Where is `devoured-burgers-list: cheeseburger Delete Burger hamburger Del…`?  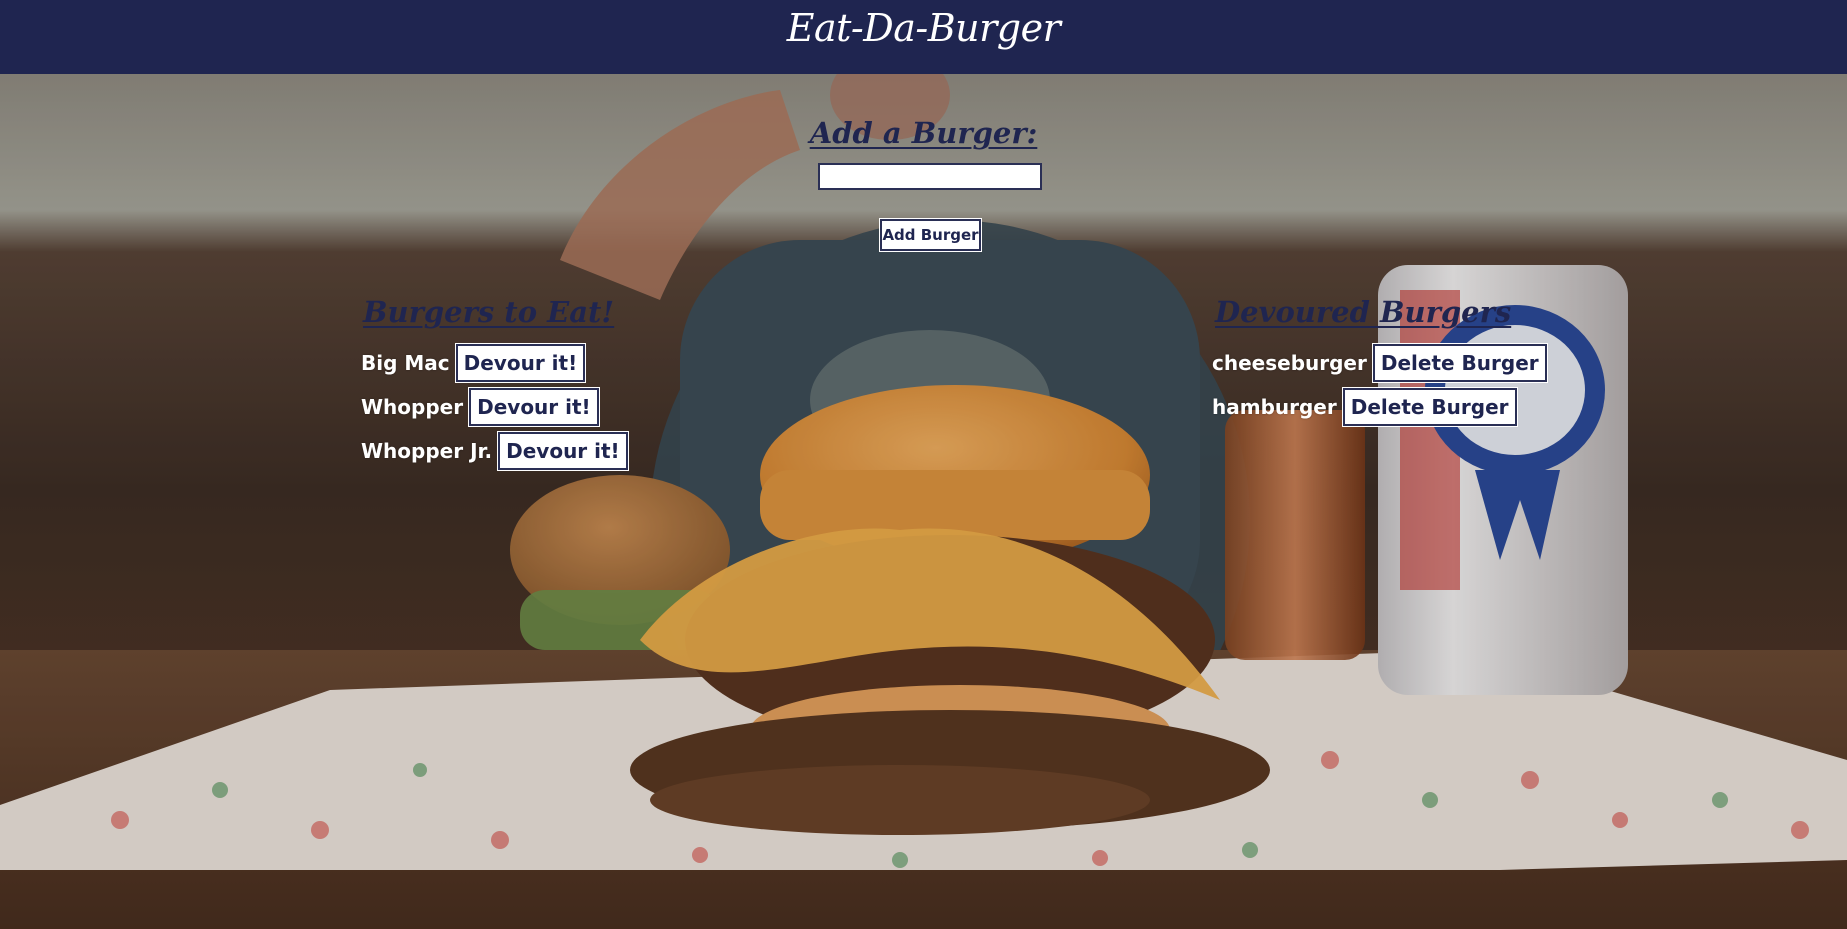
devoured-burgers-list: cheeseburger Delete Burger hamburger Del… is located at coordinates (1379, 387).